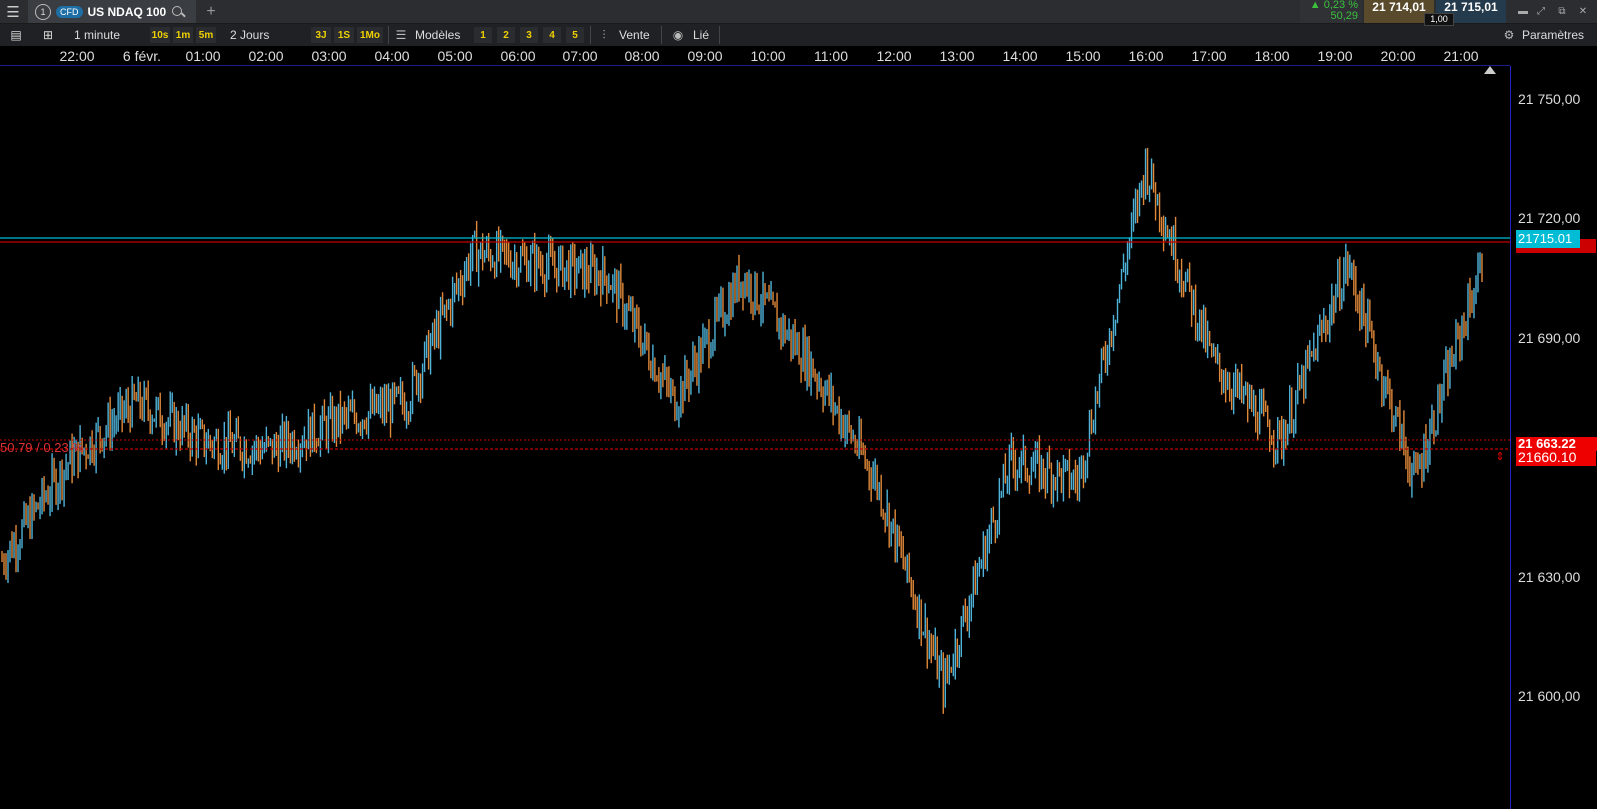 Image resolution: width=1597 pixels, height=809 pixels. Describe the element at coordinates (1562, 11) in the screenshot. I see `popout-icon: ⧉` at that location.